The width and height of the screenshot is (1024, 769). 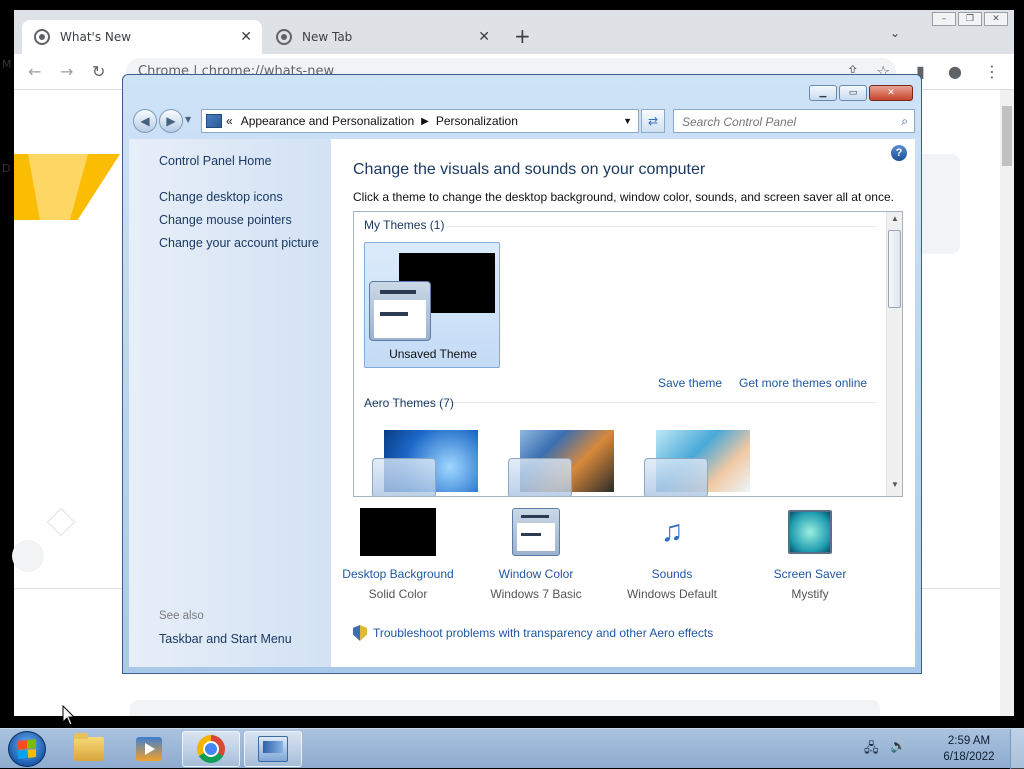 I want to click on forward-button: ▶, so click(x=171, y=121).